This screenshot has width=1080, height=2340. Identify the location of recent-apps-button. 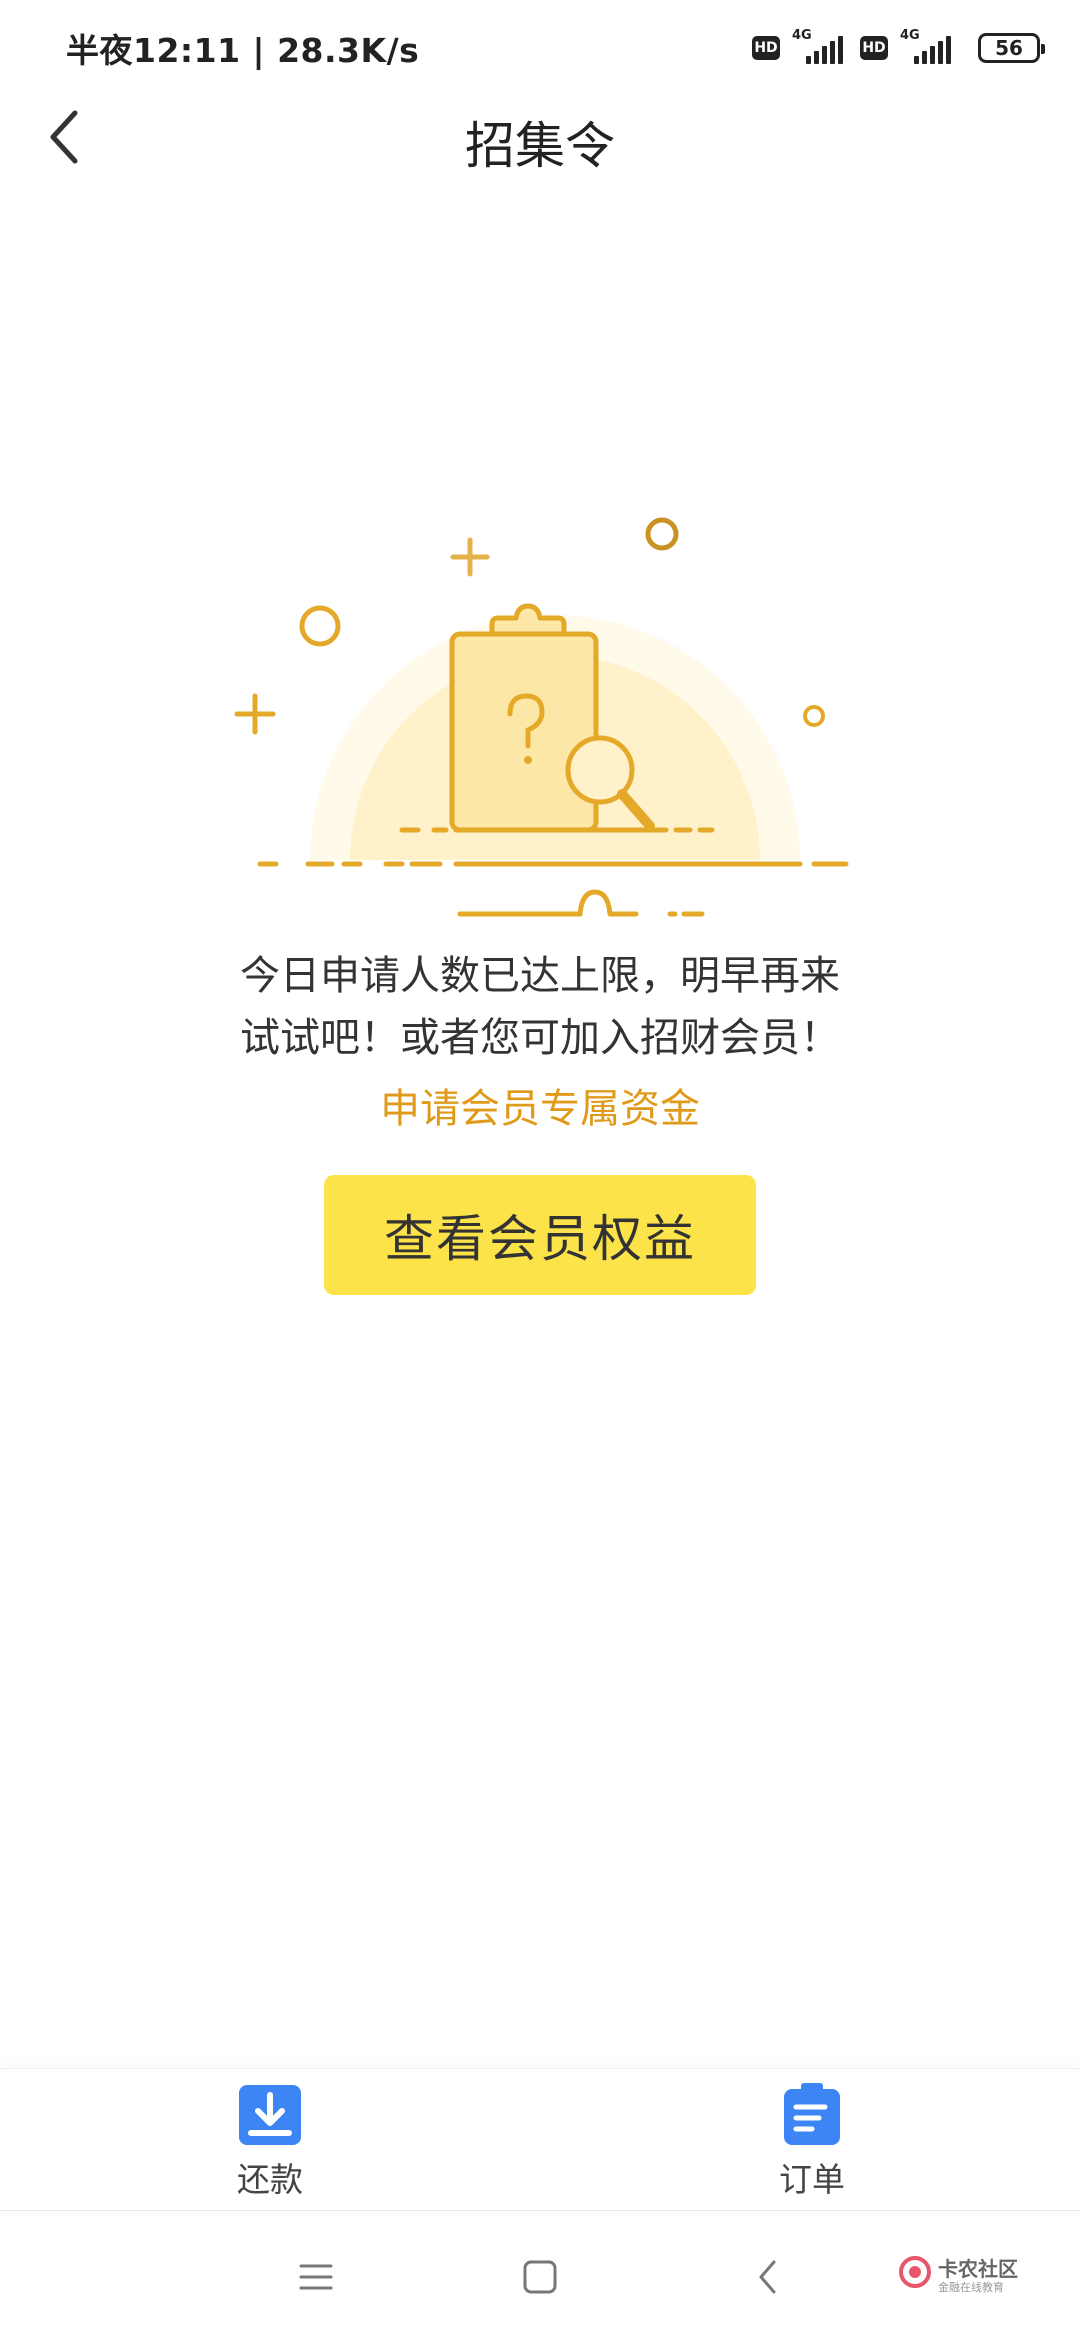
(316, 2277).